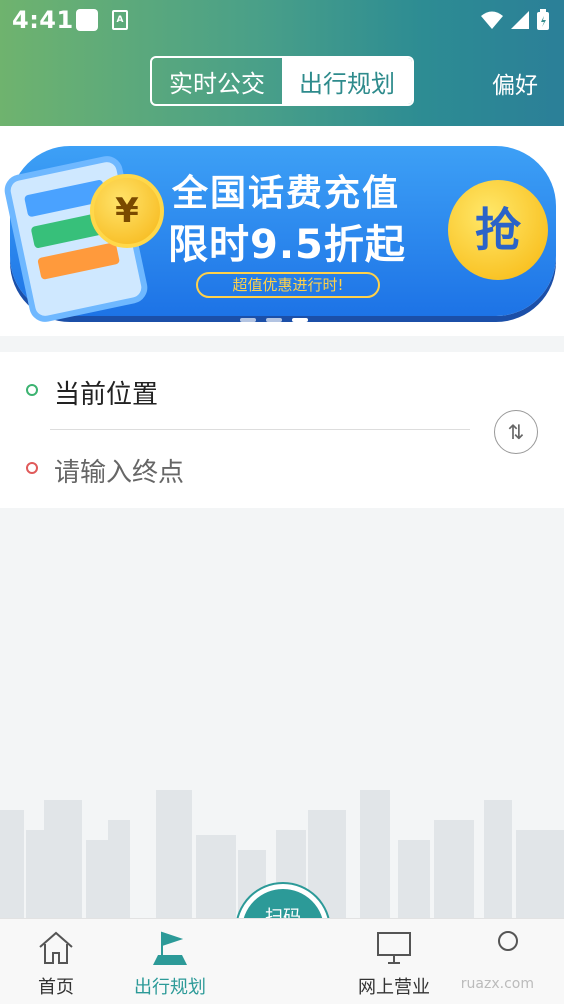 The width and height of the screenshot is (564, 1004). I want to click on carousel-dot-active, so click(300, 320).